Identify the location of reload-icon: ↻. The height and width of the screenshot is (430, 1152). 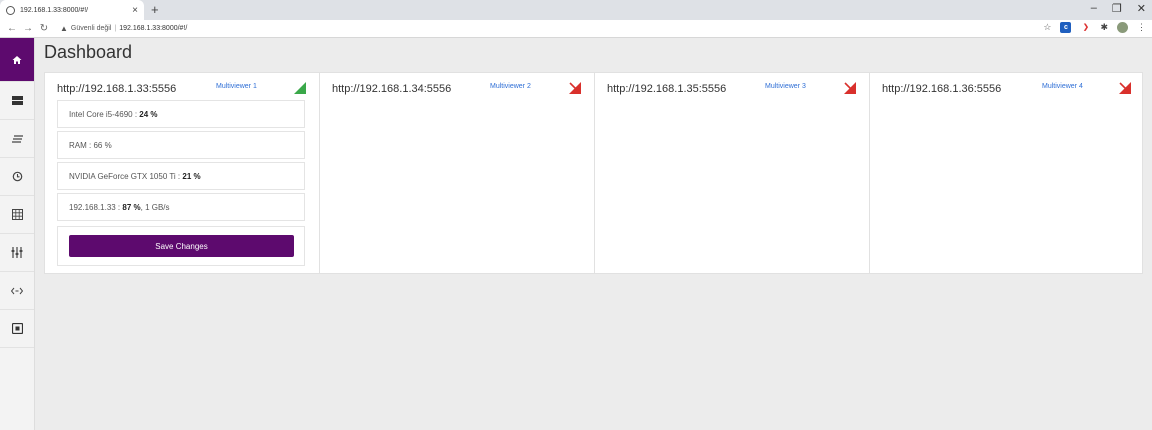
(44, 28).